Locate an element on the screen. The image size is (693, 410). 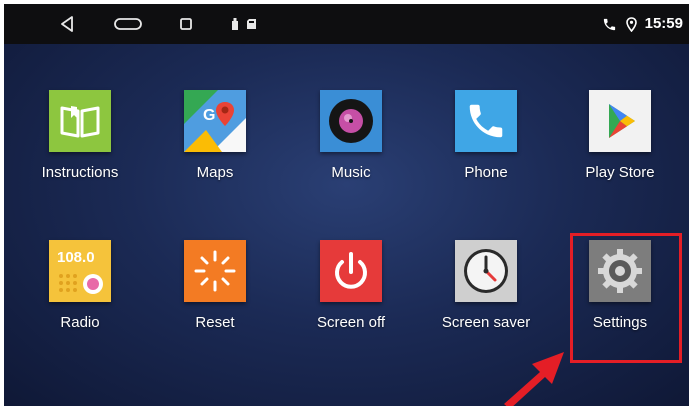
back-icon is located at coordinates (67, 24).